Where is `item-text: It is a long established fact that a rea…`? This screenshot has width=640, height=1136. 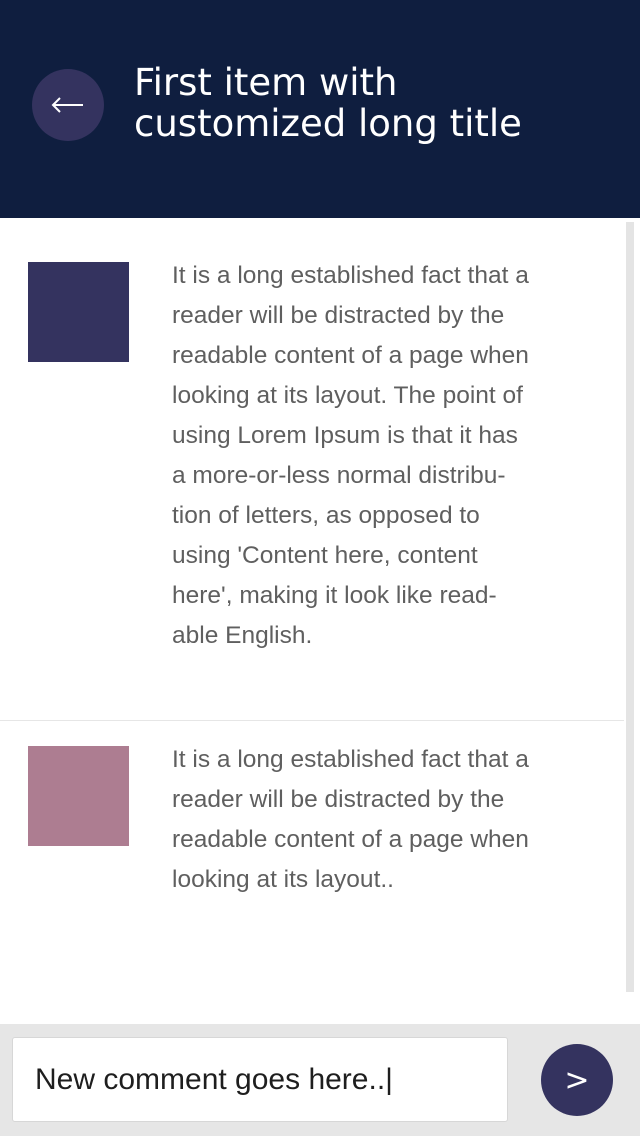 item-text: It is a long established fact that a rea… is located at coordinates (387, 820).